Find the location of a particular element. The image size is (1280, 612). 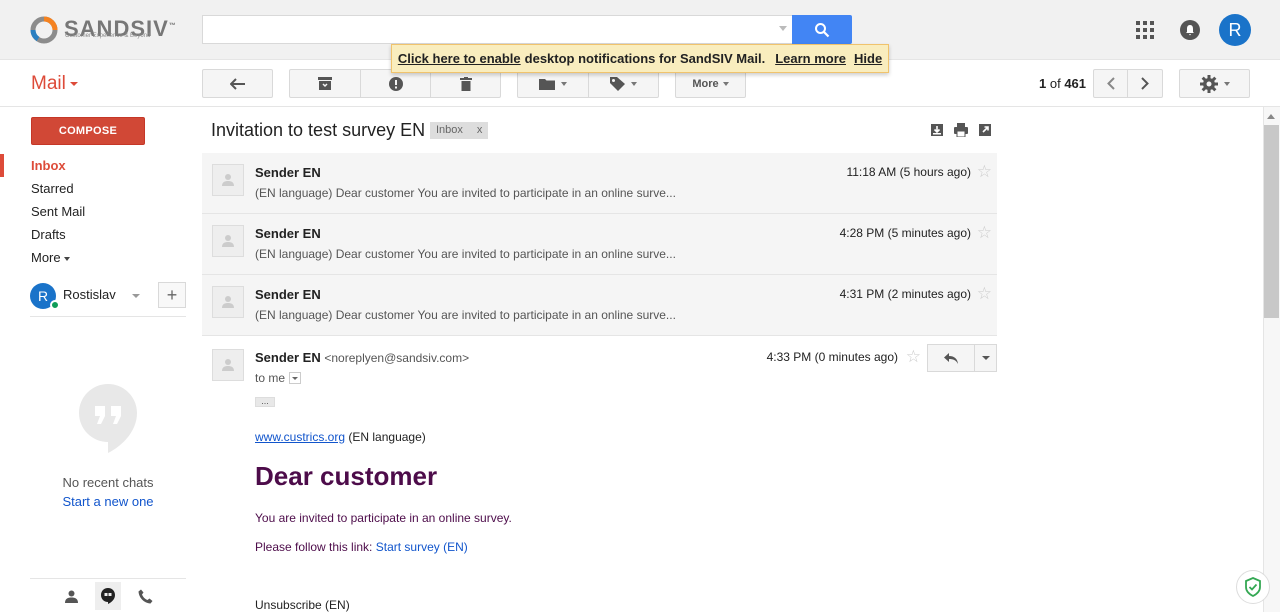

settings-button is located at coordinates (1214, 83).